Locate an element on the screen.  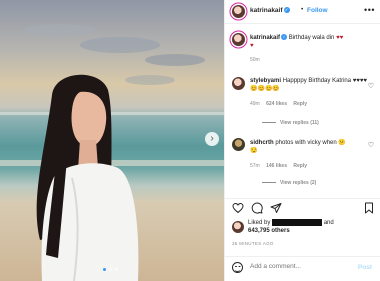
like-heart-icon is located at coordinates (238, 208).